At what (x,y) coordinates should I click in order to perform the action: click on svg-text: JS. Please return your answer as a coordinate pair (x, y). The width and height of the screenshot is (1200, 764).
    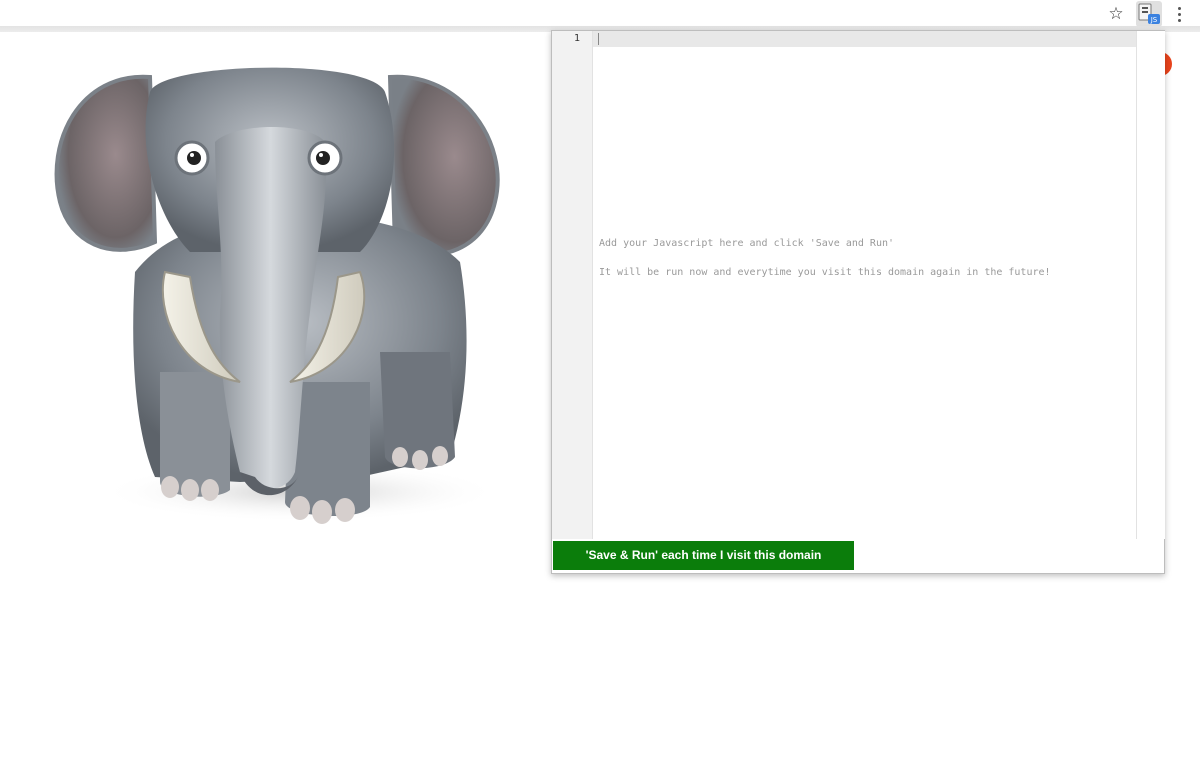
    Looking at the image, I should click on (1154, 20).